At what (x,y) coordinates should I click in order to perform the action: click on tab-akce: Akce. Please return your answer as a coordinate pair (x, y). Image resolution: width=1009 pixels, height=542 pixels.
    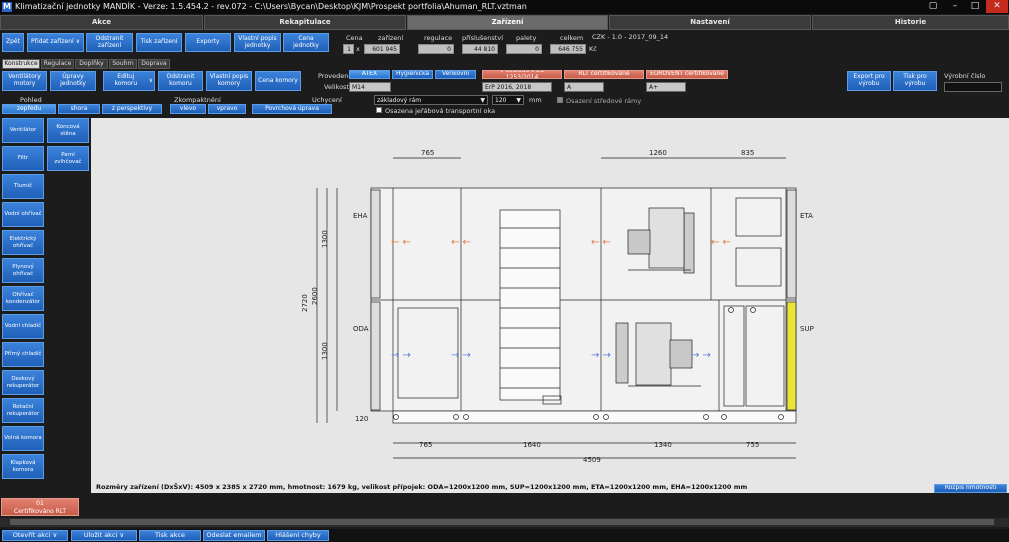
    Looking at the image, I should click on (101, 22).